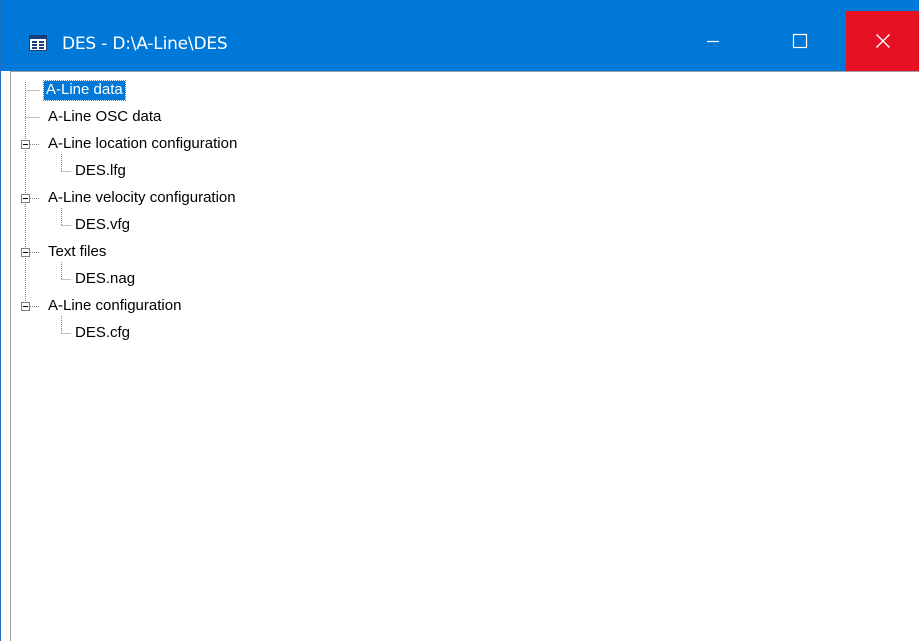 This screenshot has width=919, height=641. Describe the element at coordinates (25, 144) in the screenshot. I see `collapse-toggle-location` at that location.